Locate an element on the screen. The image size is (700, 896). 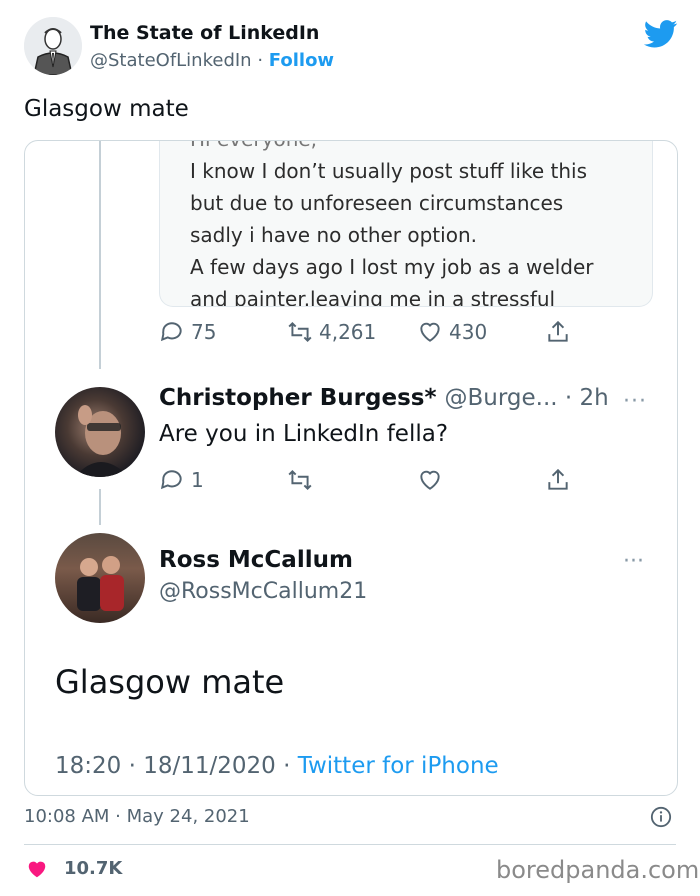
author-name: The State of LinkedIn is located at coordinates (204, 33).